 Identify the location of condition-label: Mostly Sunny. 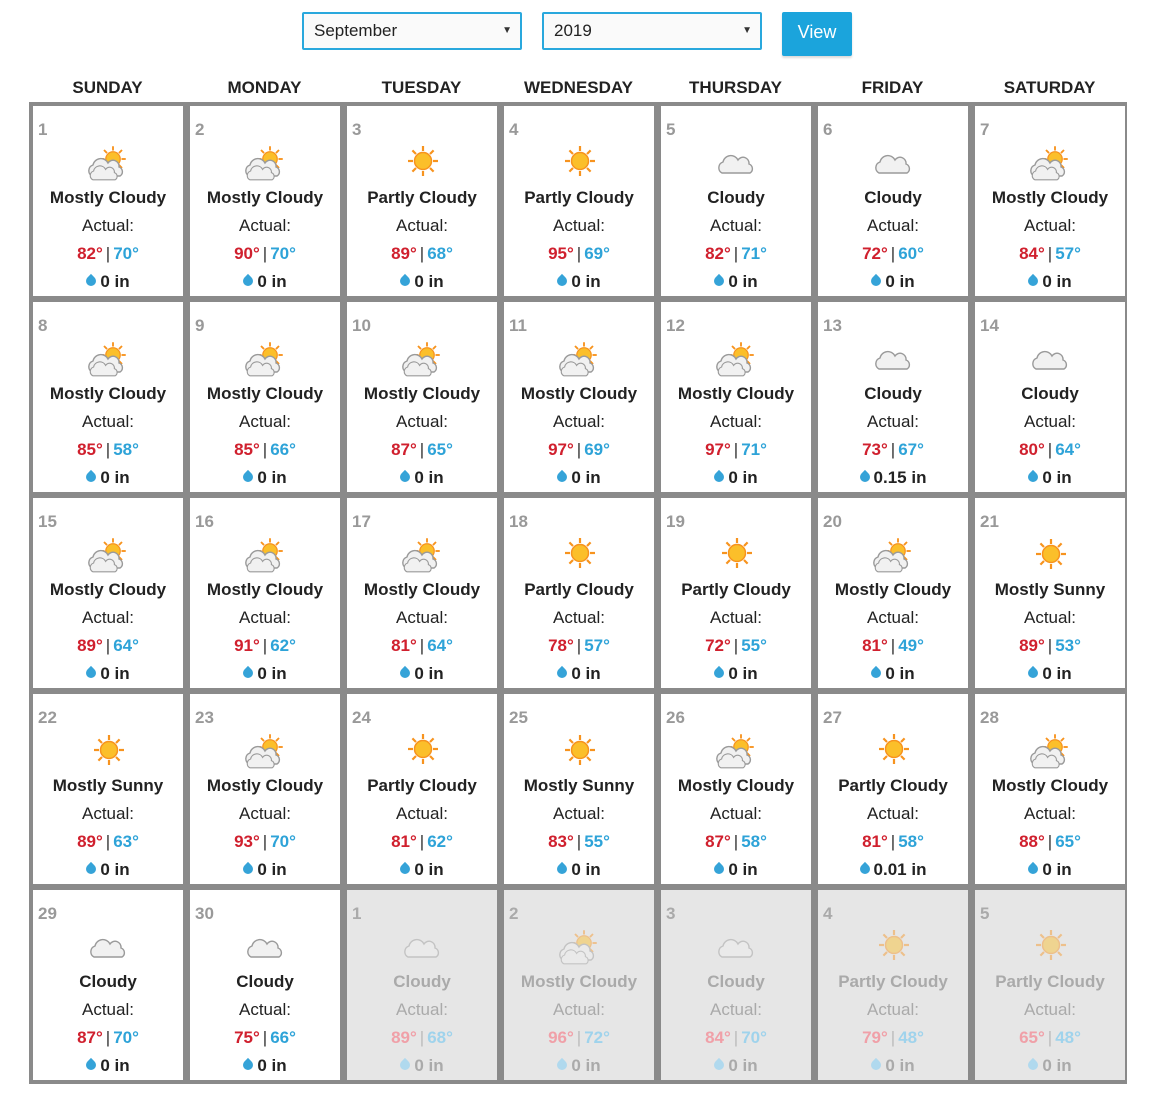
(108, 785).